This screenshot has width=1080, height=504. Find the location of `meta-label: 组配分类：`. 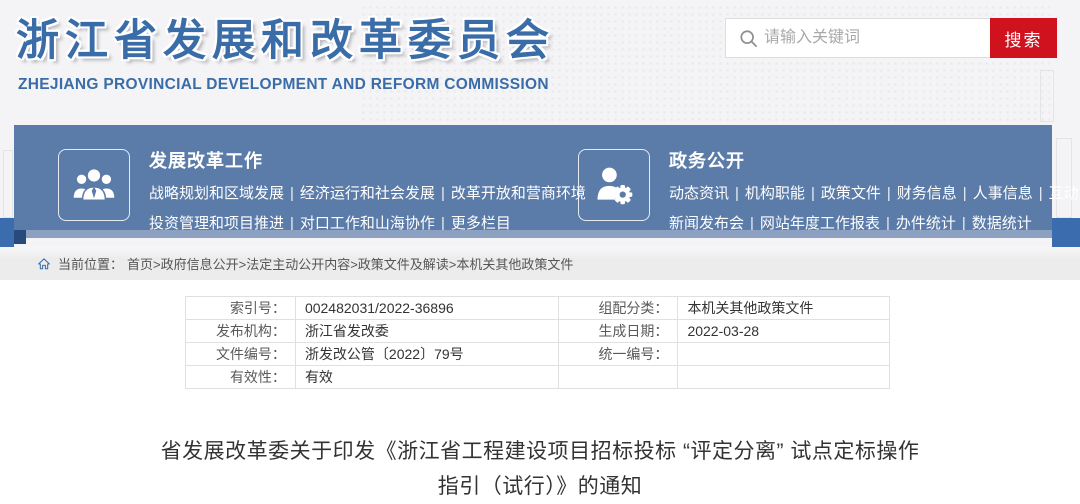

meta-label: 组配分类： is located at coordinates (618, 308).